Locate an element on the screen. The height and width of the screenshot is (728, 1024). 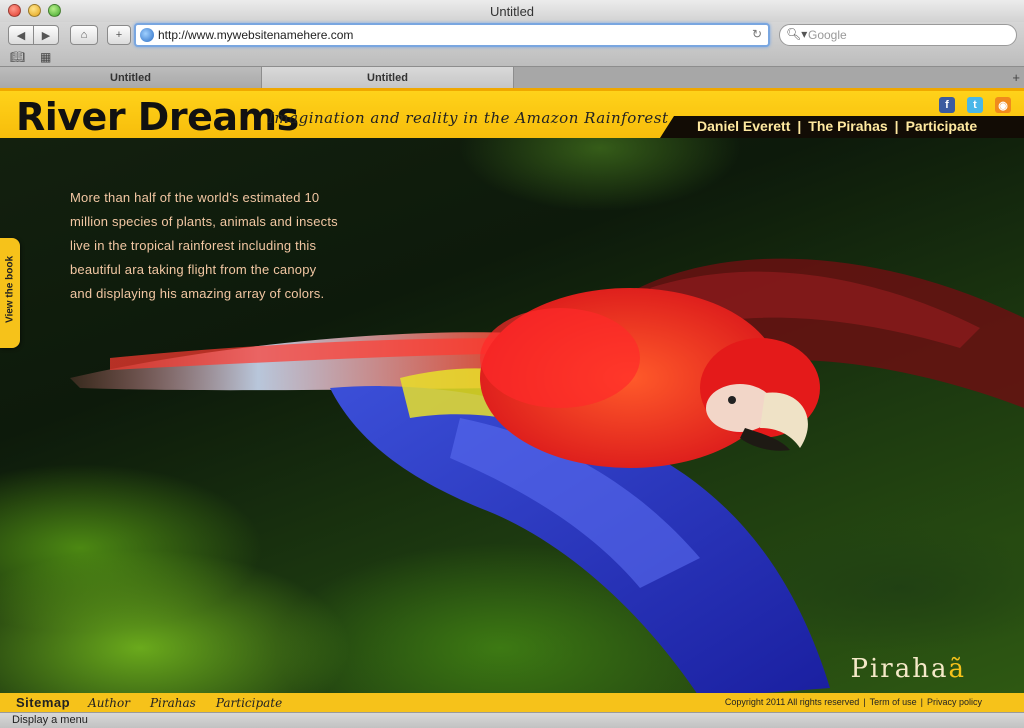
window-title: Untitled is located at coordinates (512, 11).